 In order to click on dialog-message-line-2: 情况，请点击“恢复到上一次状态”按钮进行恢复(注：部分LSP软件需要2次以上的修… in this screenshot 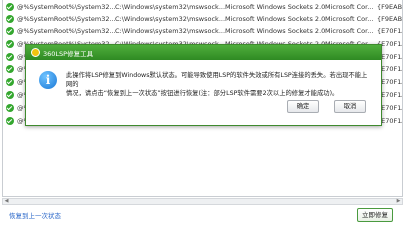, I will do `click(202, 93)`.